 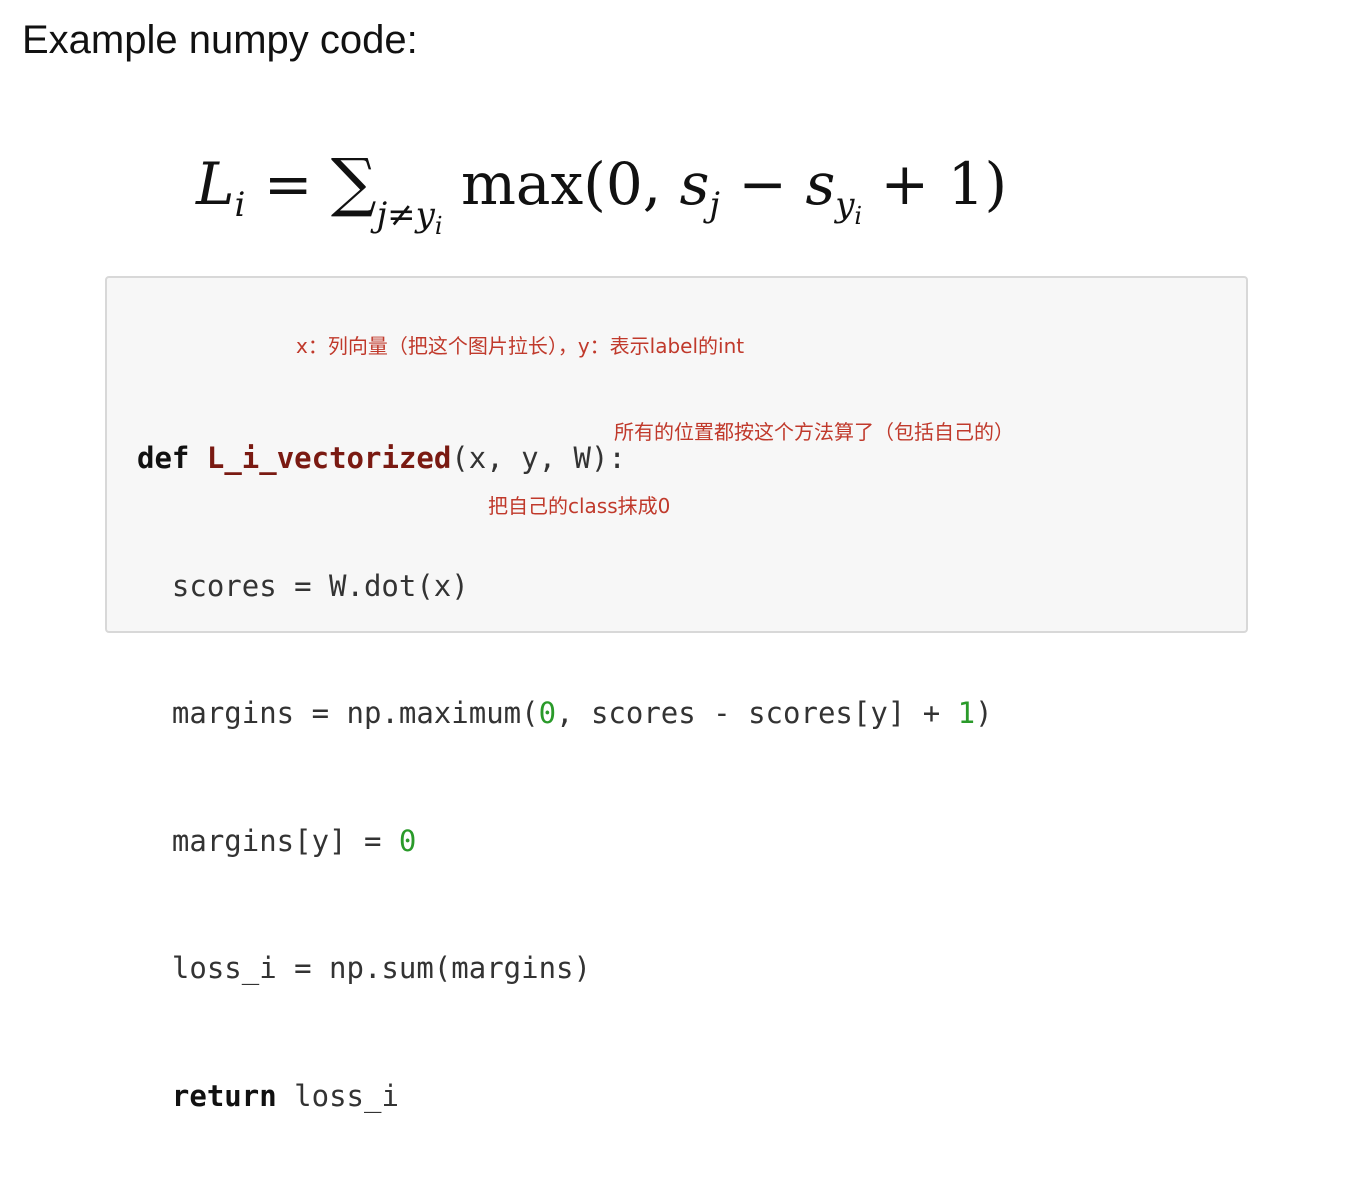 What do you see at coordinates (288, 184) in the screenshot?
I see `formula-equals: =` at bounding box center [288, 184].